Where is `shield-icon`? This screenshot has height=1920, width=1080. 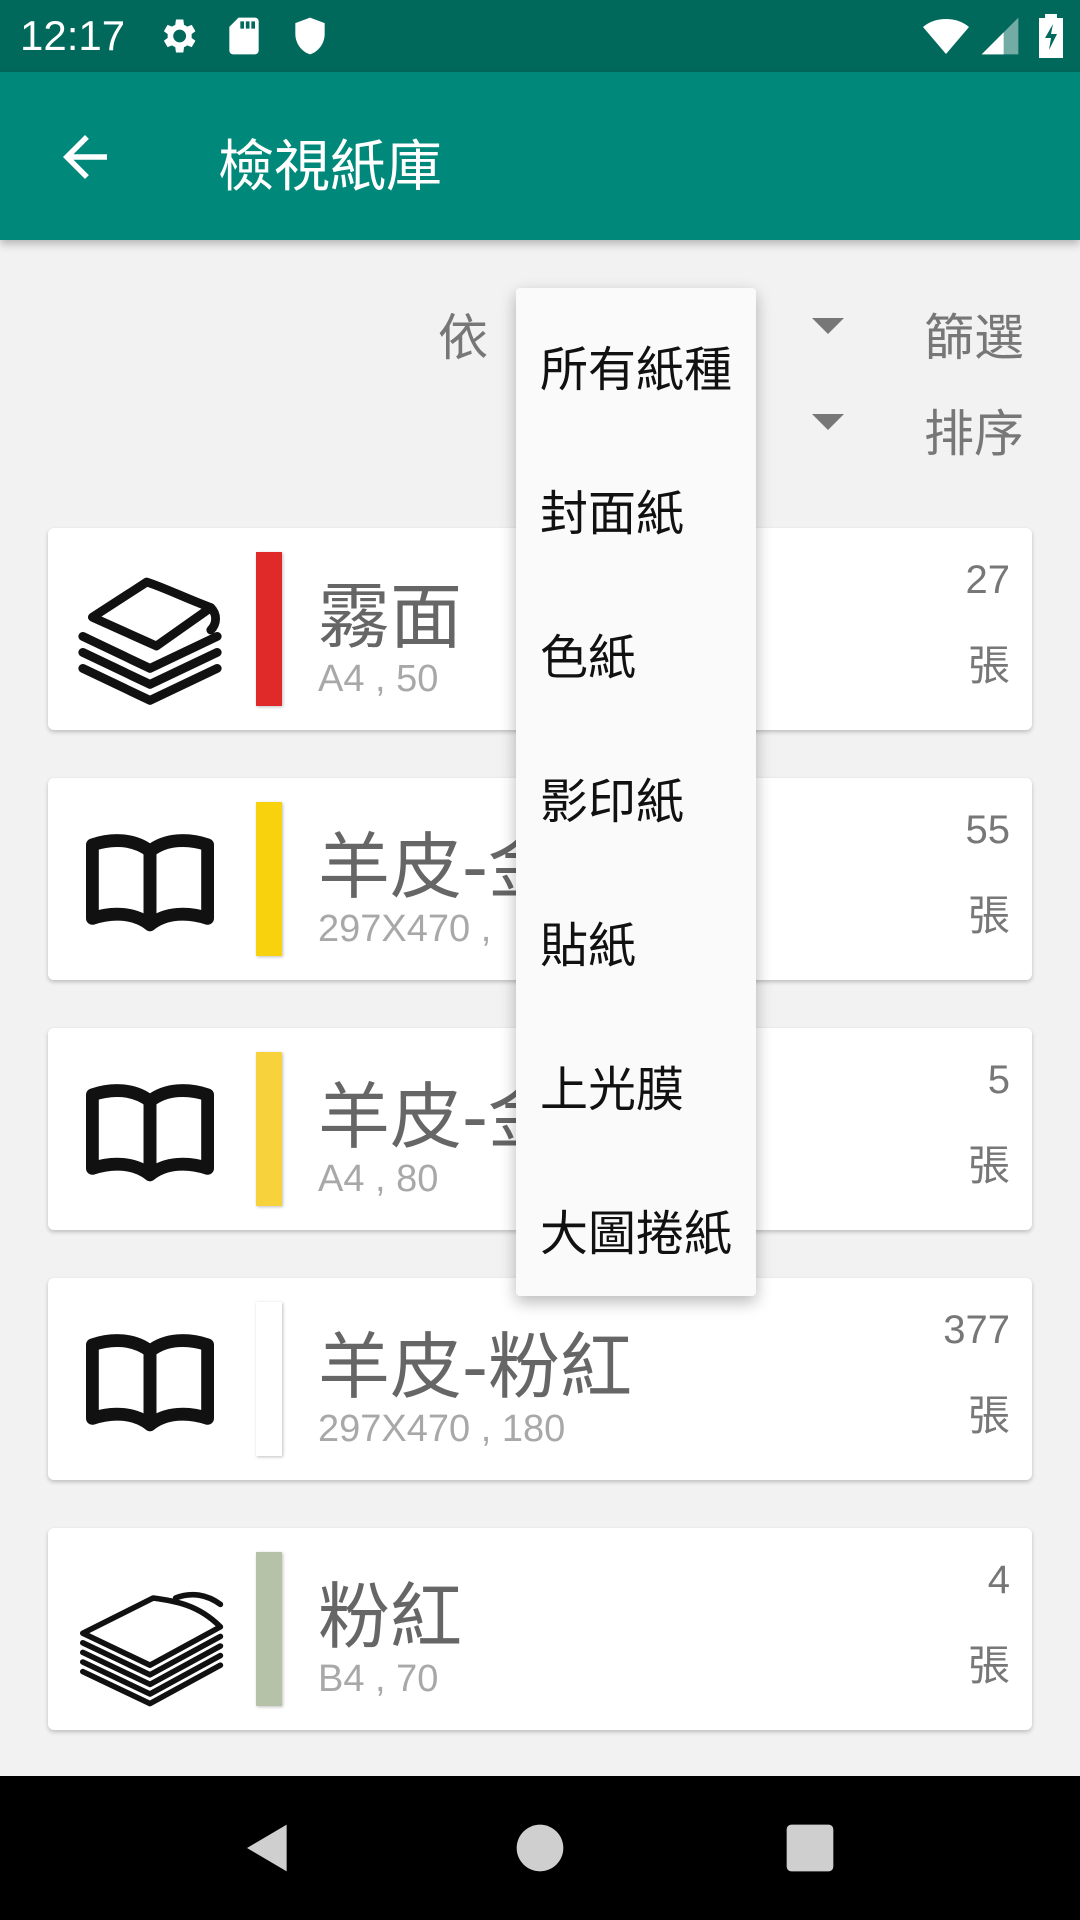
shield-icon is located at coordinates (310, 36).